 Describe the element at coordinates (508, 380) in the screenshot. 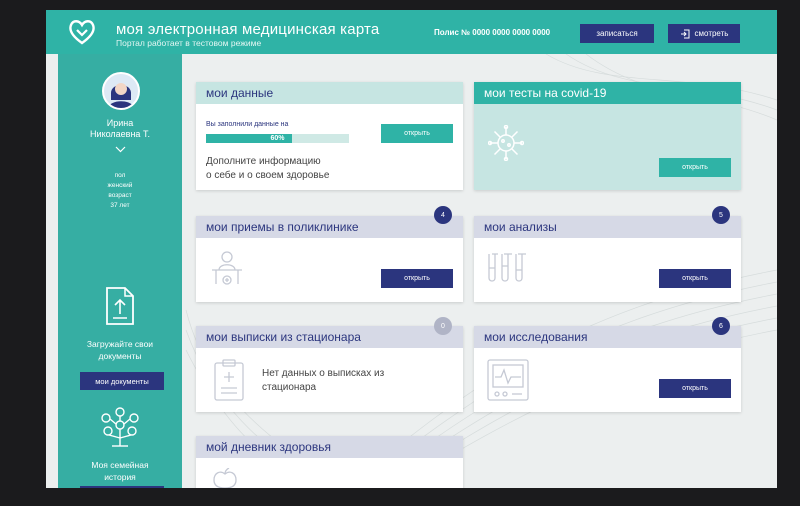

I see `monitor-icon` at that location.